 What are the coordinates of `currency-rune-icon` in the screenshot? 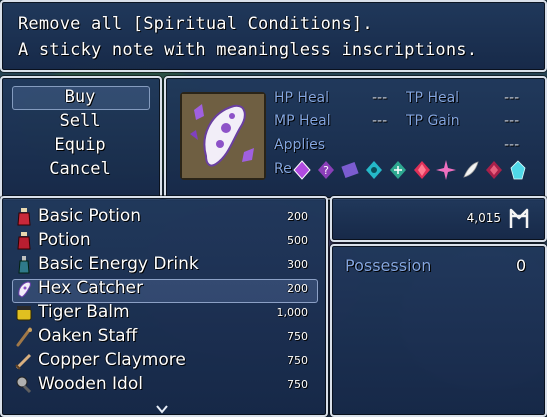 It's located at (519, 218).